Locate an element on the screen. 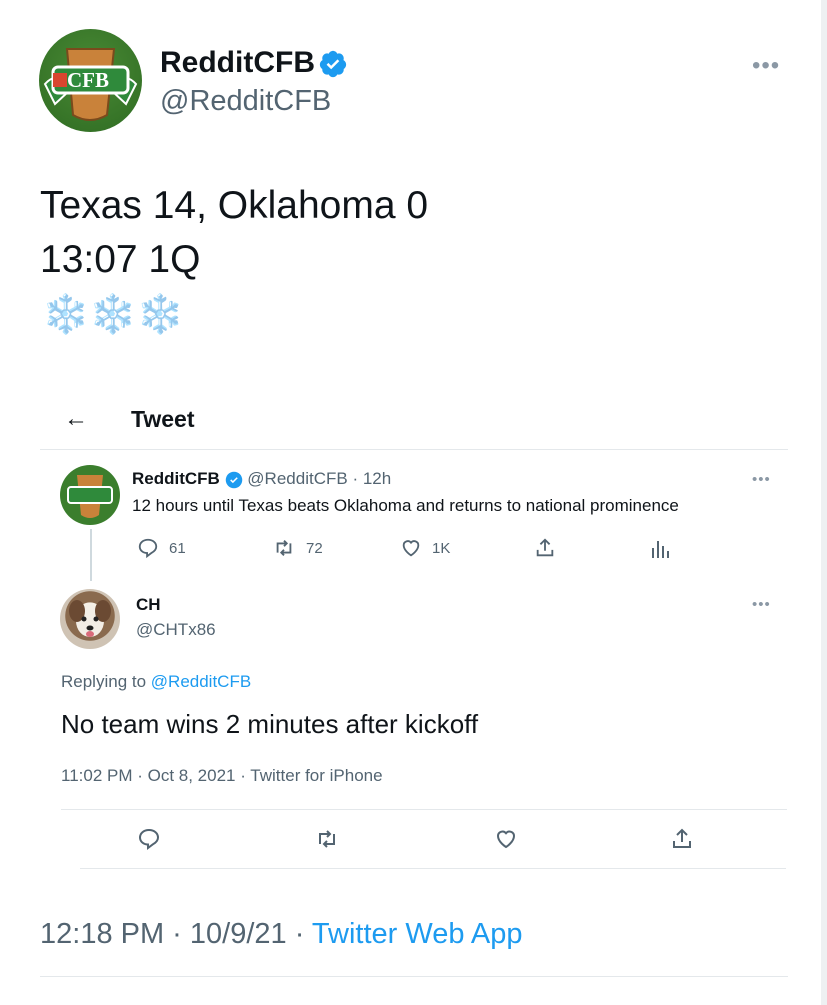 This screenshot has height=1005, width=827. like-action is located at coordinates (506, 841).